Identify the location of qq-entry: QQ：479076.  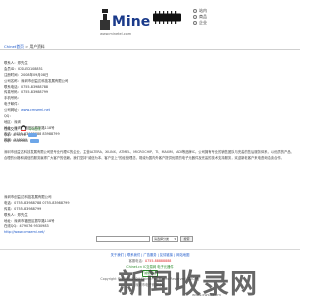
(20, 134).